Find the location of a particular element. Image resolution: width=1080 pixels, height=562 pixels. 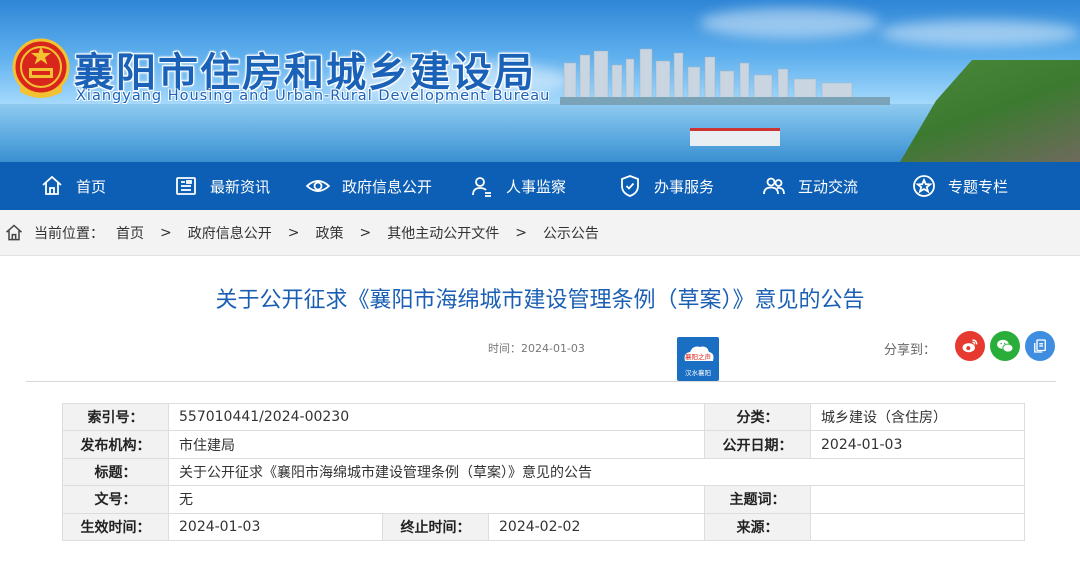

nav-item-label: 最新资讯 is located at coordinates (240, 186).